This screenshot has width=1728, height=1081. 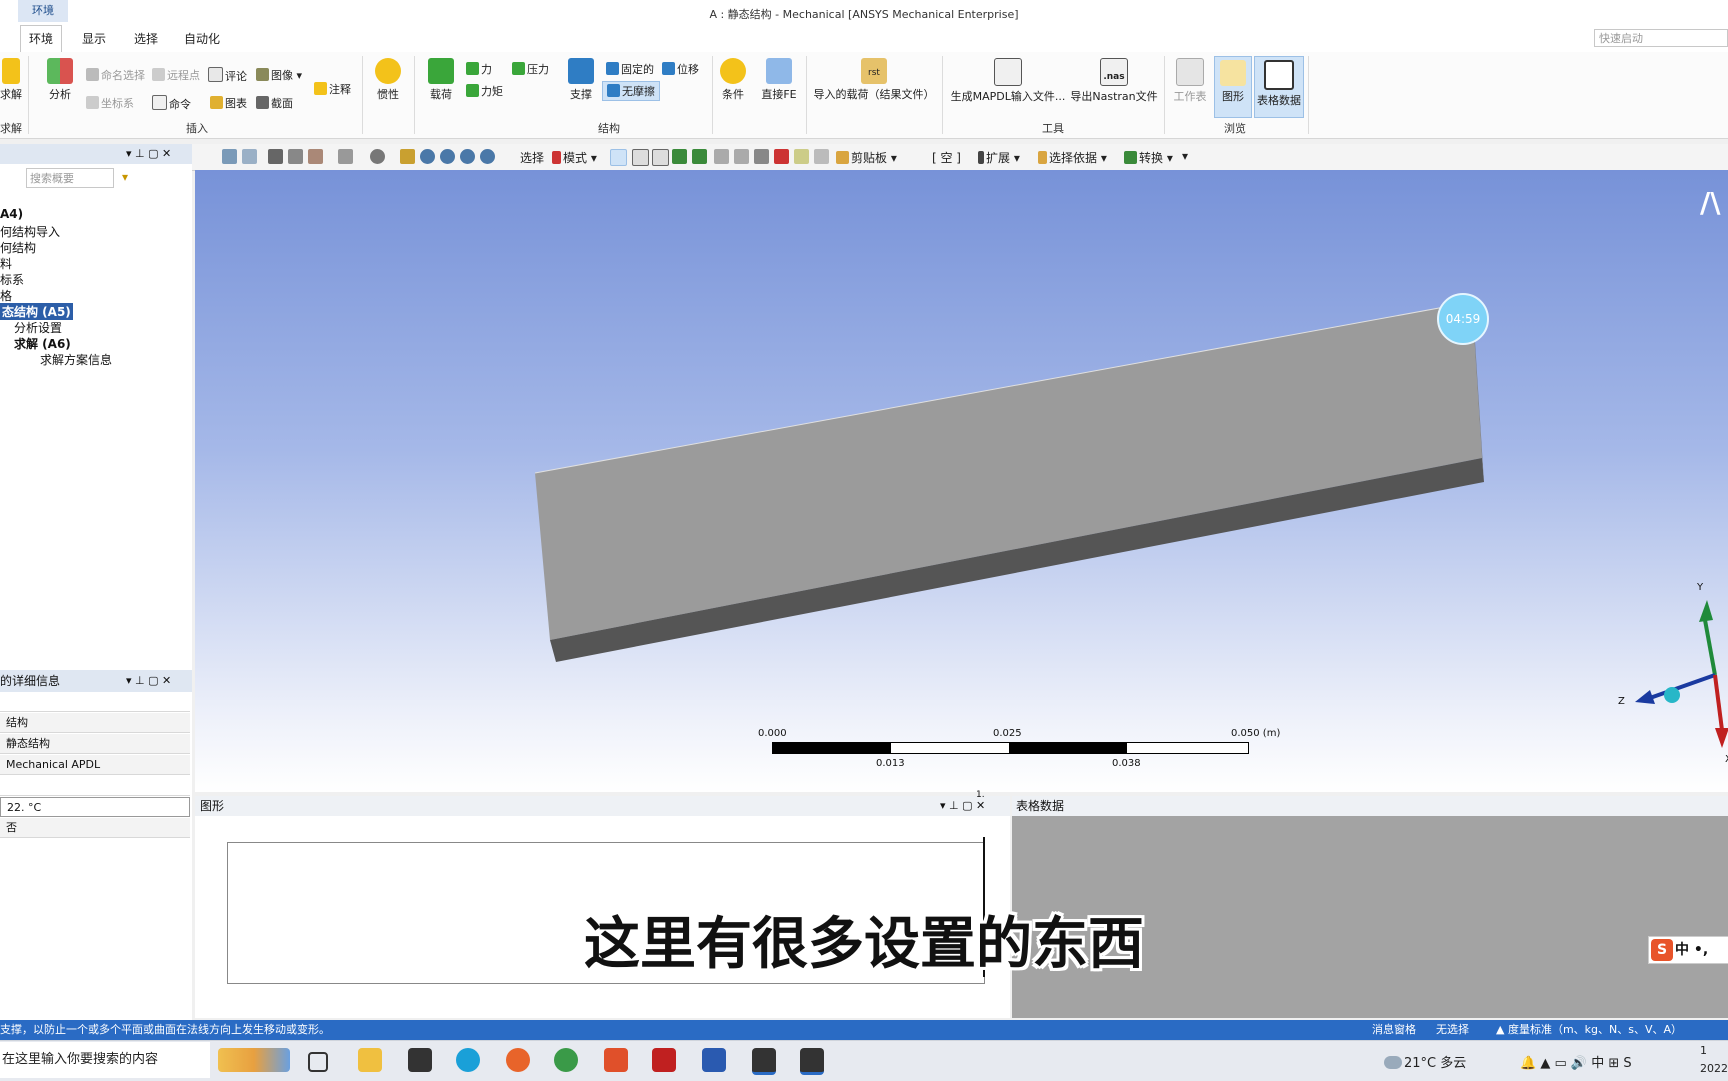 What do you see at coordinates (999, 157) in the screenshot?
I see `extend-dropdown: 扩展 ▾` at bounding box center [999, 157].